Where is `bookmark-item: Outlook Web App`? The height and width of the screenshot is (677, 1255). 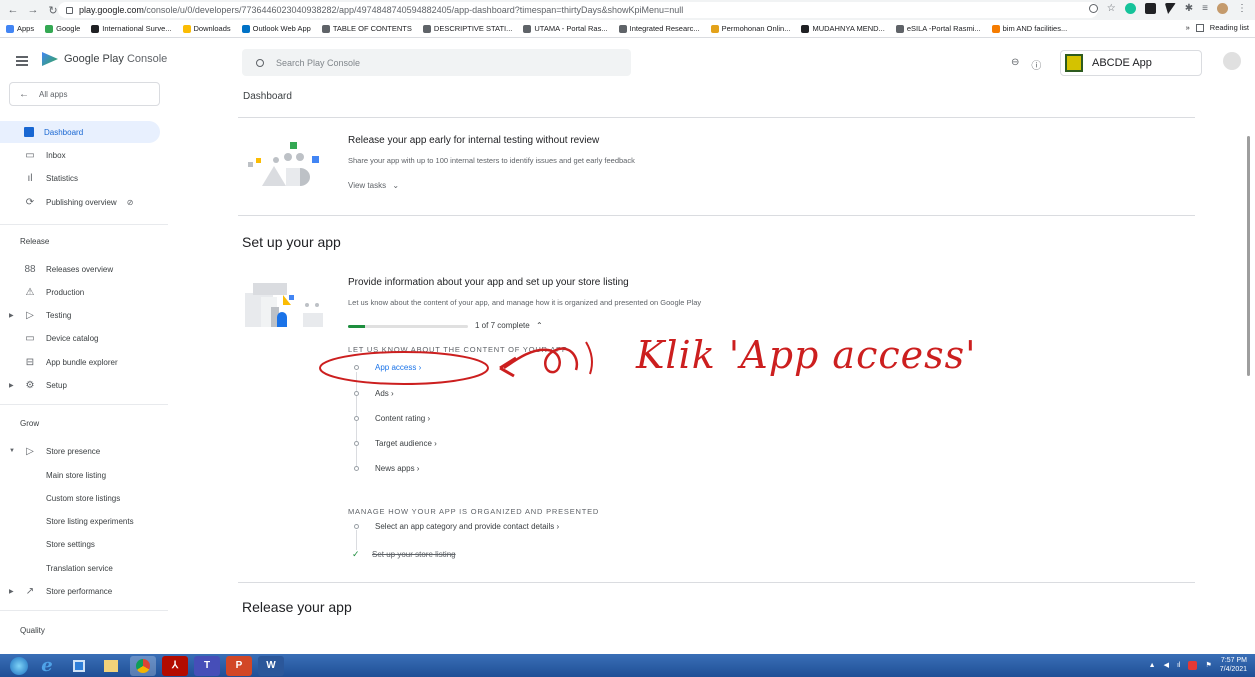
bookmark-item: Outlook Web App is located at coordinates (276, 28).